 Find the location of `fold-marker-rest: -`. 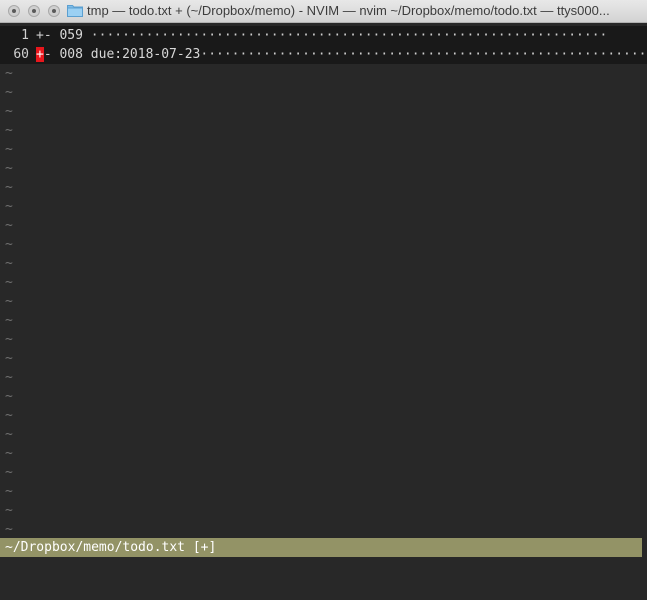

fold-marker-rest: - is located at coordinates (47, 54).